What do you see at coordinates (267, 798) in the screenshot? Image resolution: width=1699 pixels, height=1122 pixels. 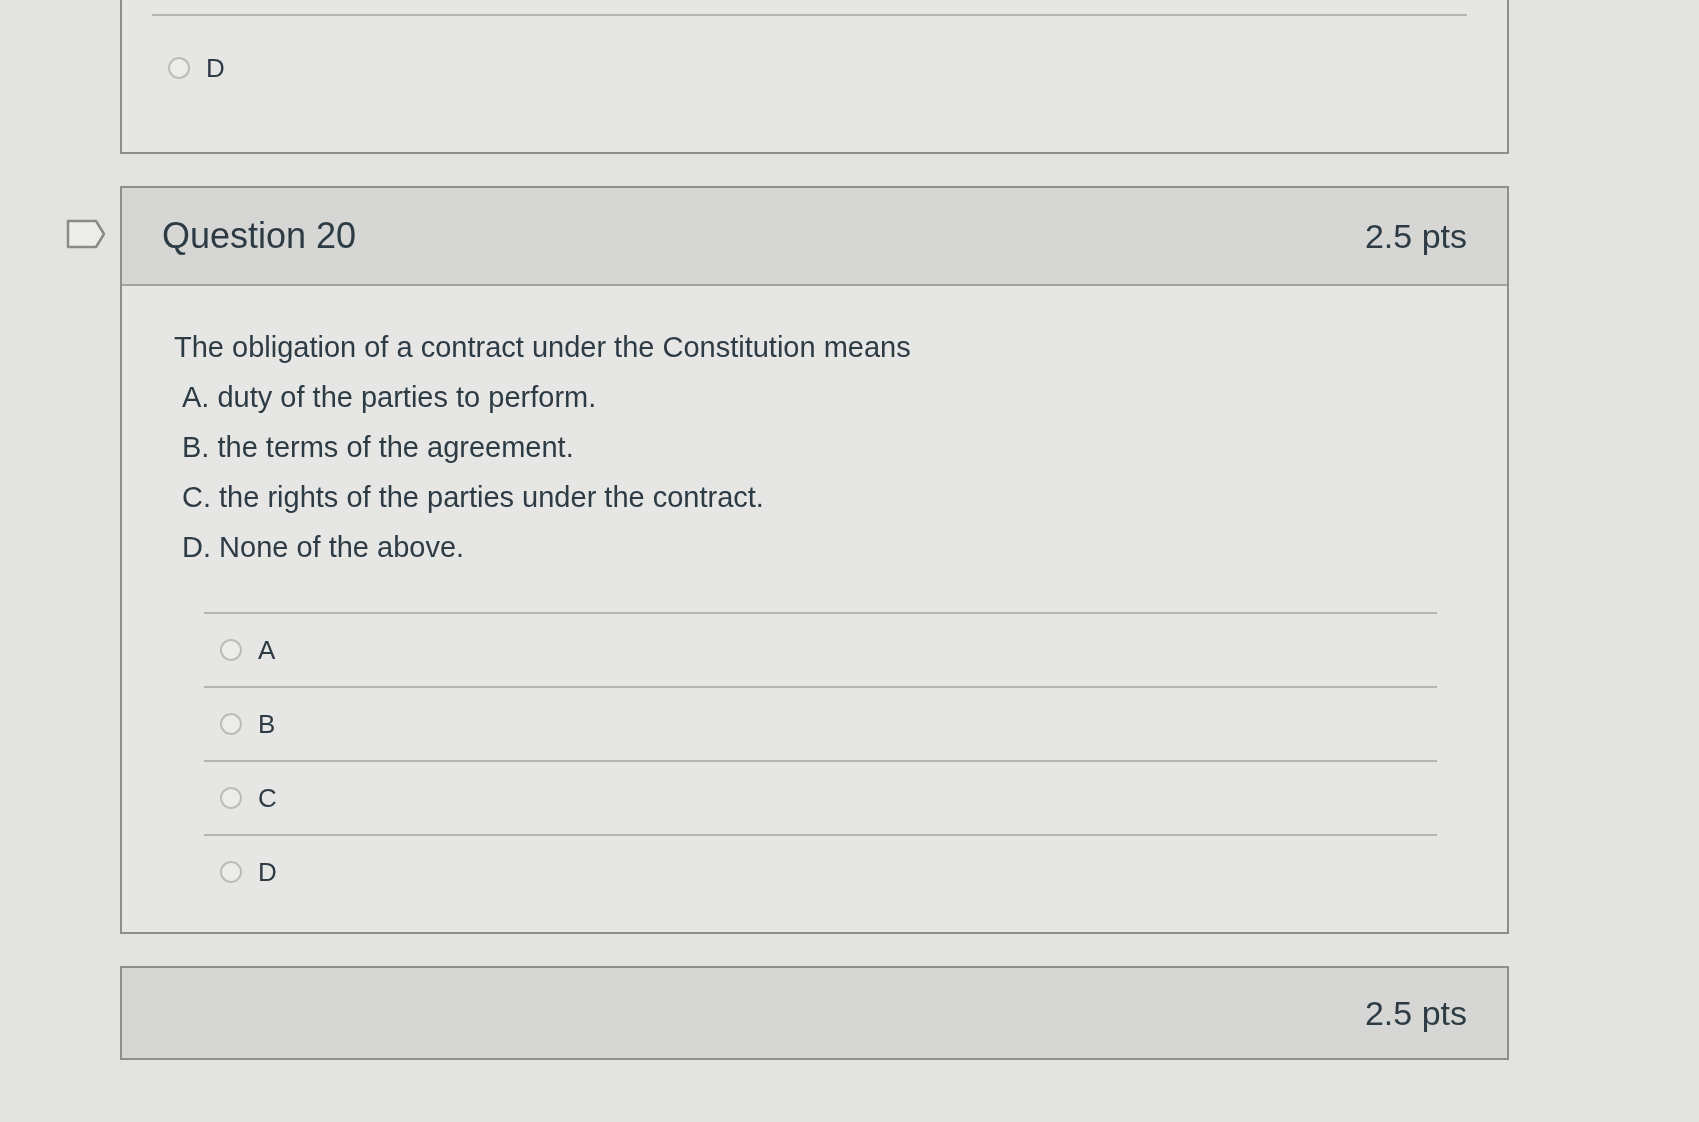 I see `answer-label: C` at bounding box center [267, 798].